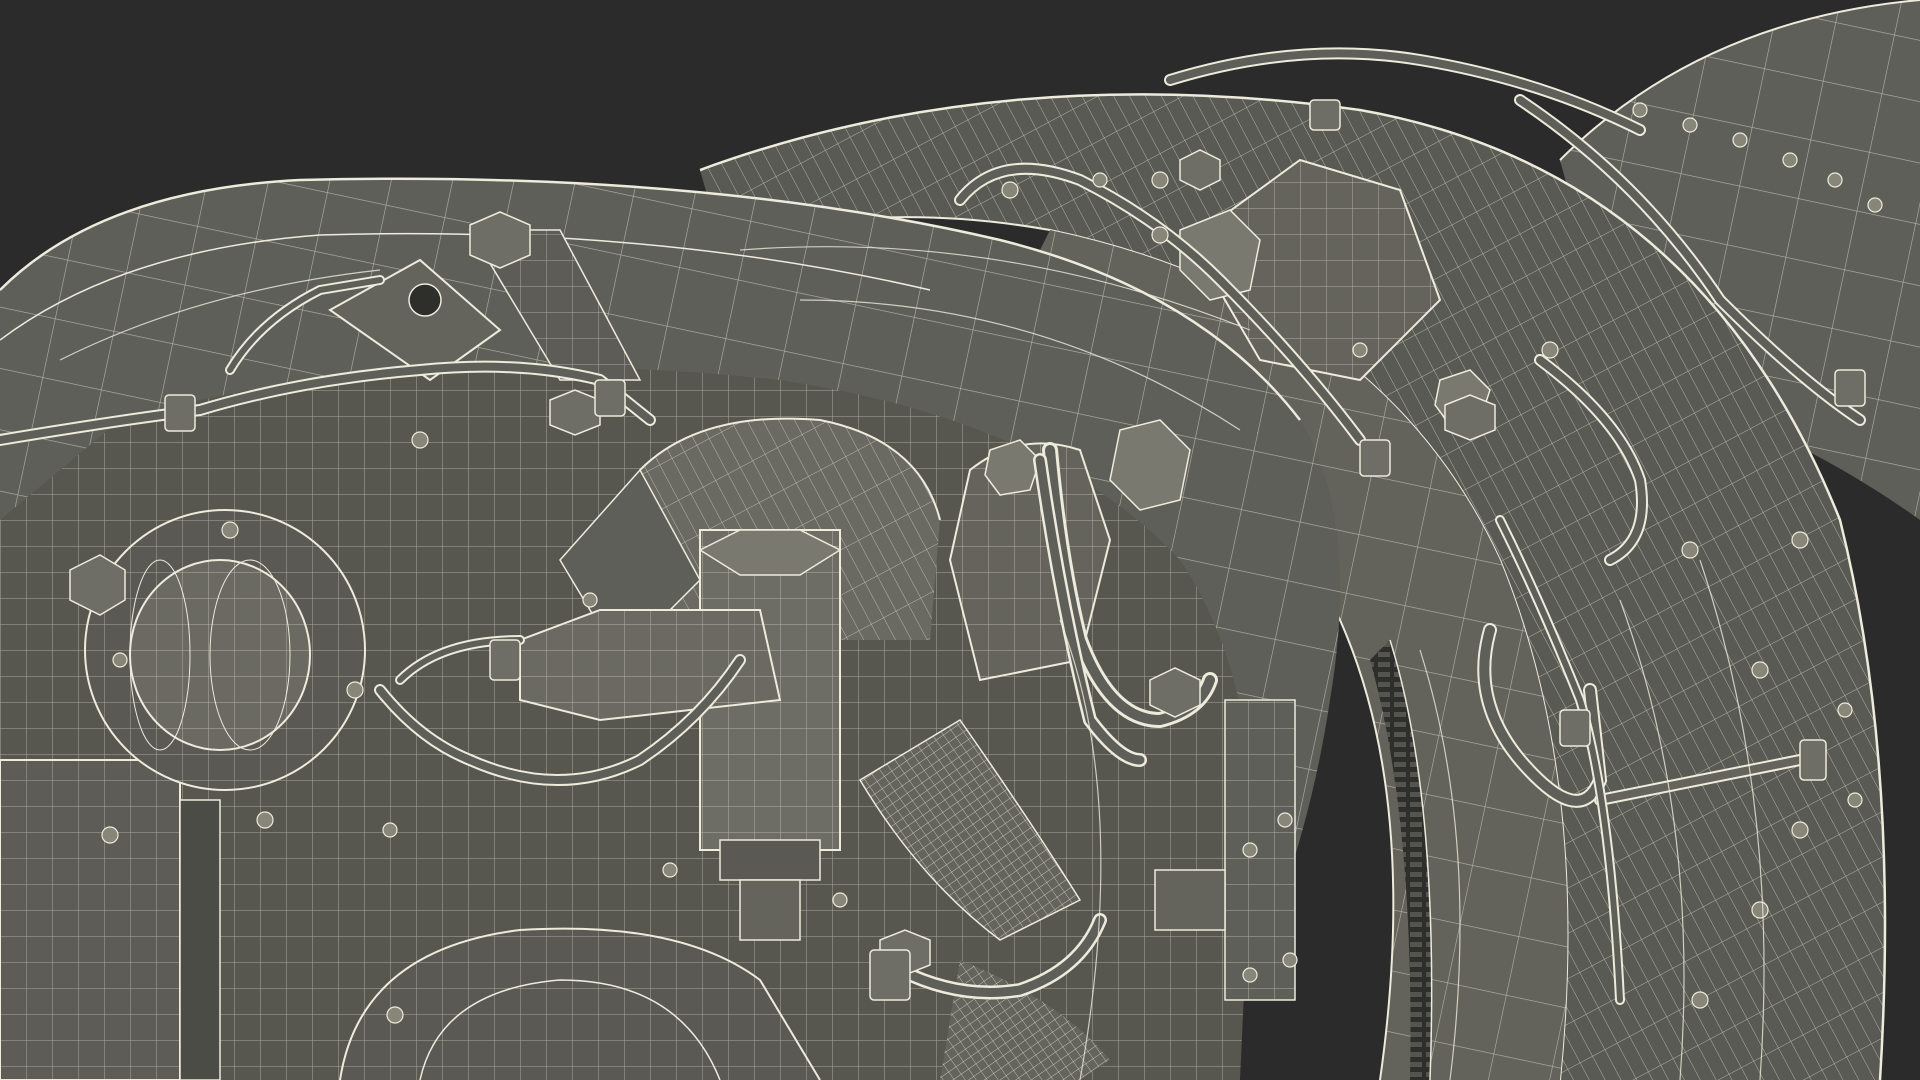 The width and height of the screenshot is (1920, 1080). I want to click on pump-end-cap, so click(225, 650).